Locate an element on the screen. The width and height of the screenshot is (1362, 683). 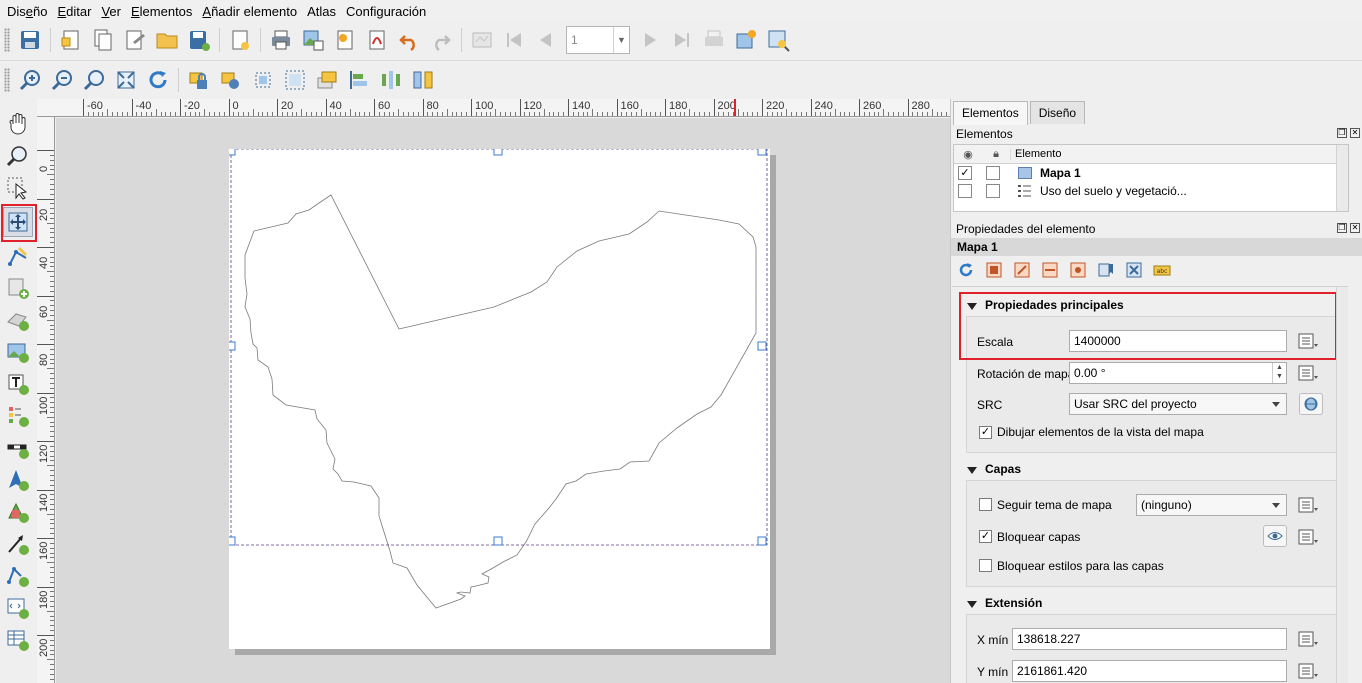
zoom-full-button is located at coordinates (126, 80).